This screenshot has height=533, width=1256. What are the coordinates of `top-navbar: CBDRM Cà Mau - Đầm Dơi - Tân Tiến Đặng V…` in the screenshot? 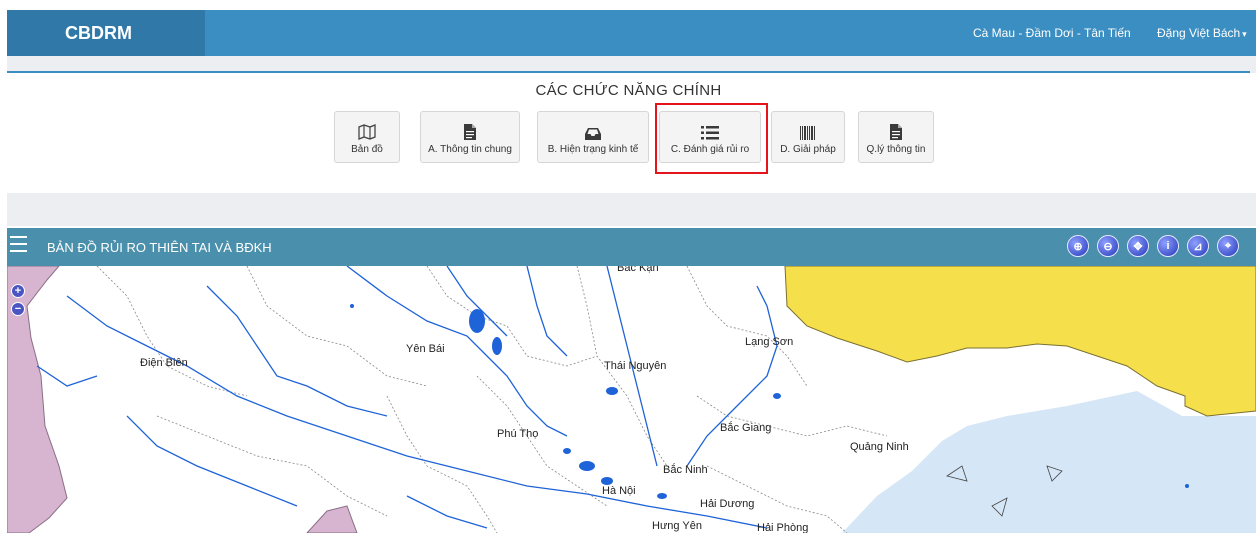 It's located at (631, 33).